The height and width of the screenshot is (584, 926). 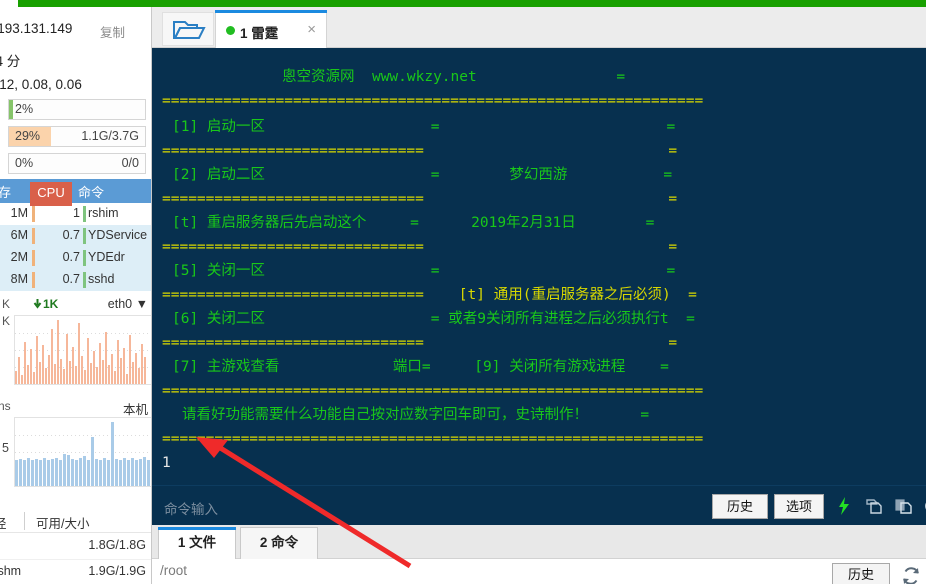 What do you see at coordinates (844, 508) in the screenshot?
I see `bolt-icon` at bounding box center [844, 508].